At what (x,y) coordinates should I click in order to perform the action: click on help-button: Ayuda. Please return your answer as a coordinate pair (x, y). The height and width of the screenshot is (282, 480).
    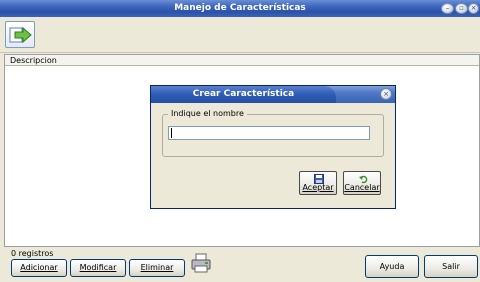
    Looking at the image, I should click on (392, 266).